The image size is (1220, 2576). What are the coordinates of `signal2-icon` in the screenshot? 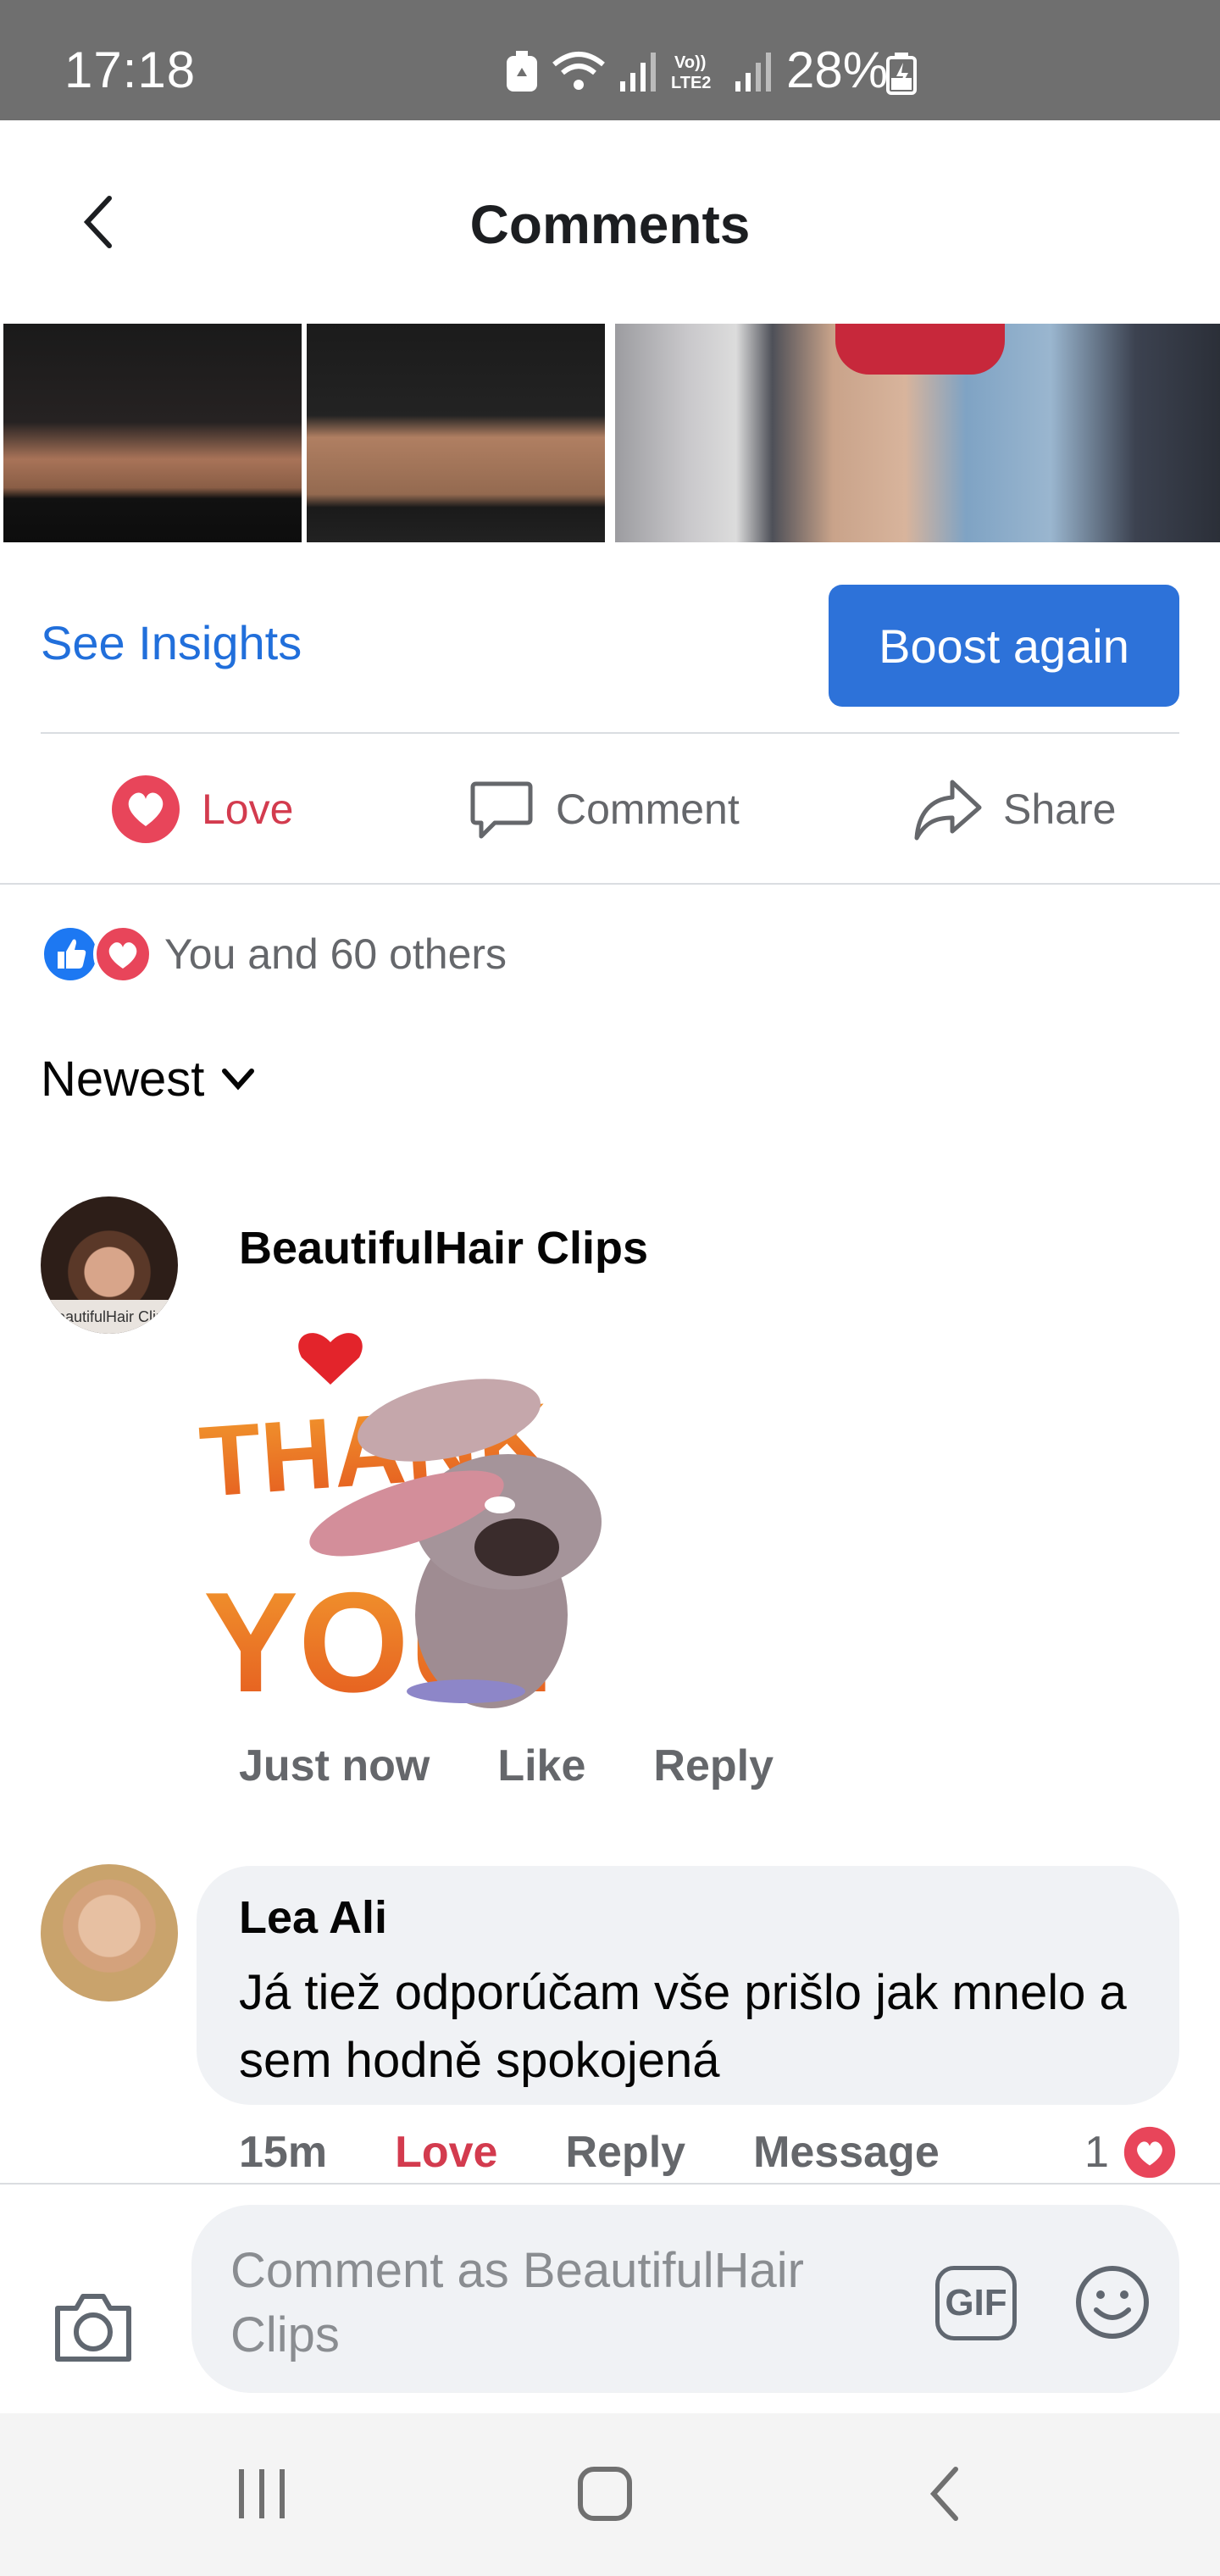 It's located at (753, 72).